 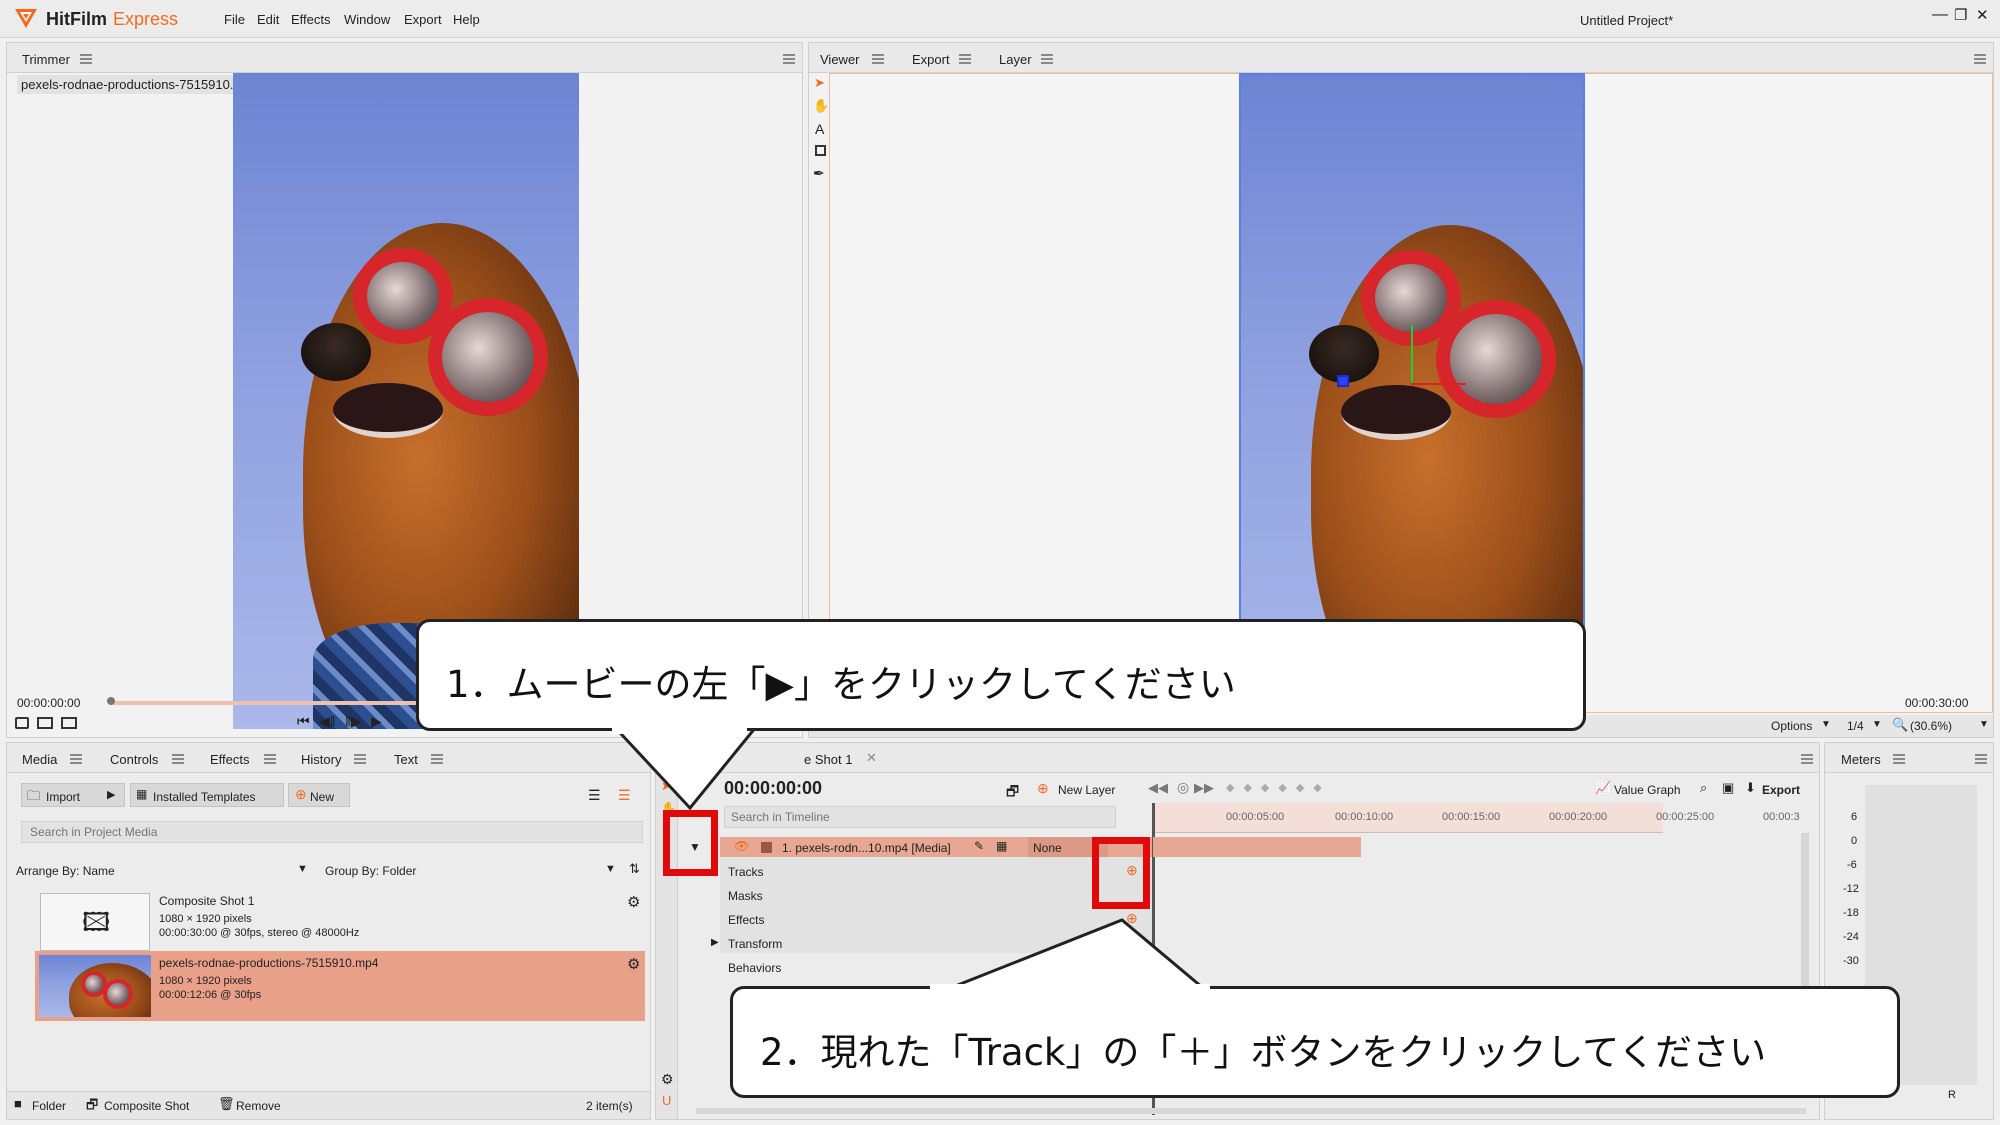 I want to click on timeline-rewind-icon: ◀◀, so click(x=1158, y=788).